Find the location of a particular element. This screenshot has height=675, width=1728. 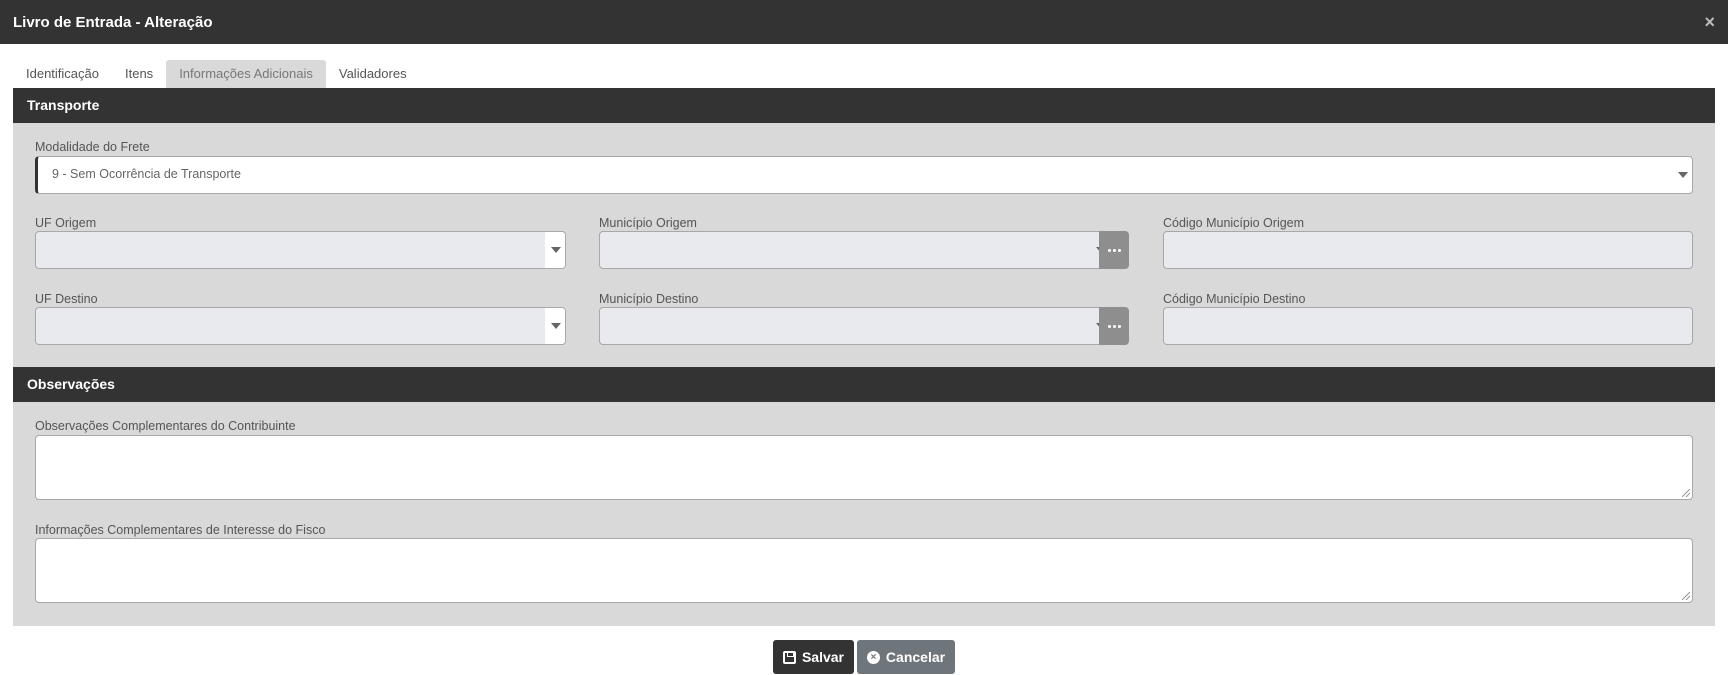

municipio-destino-select is located at coordinates (855, 326).